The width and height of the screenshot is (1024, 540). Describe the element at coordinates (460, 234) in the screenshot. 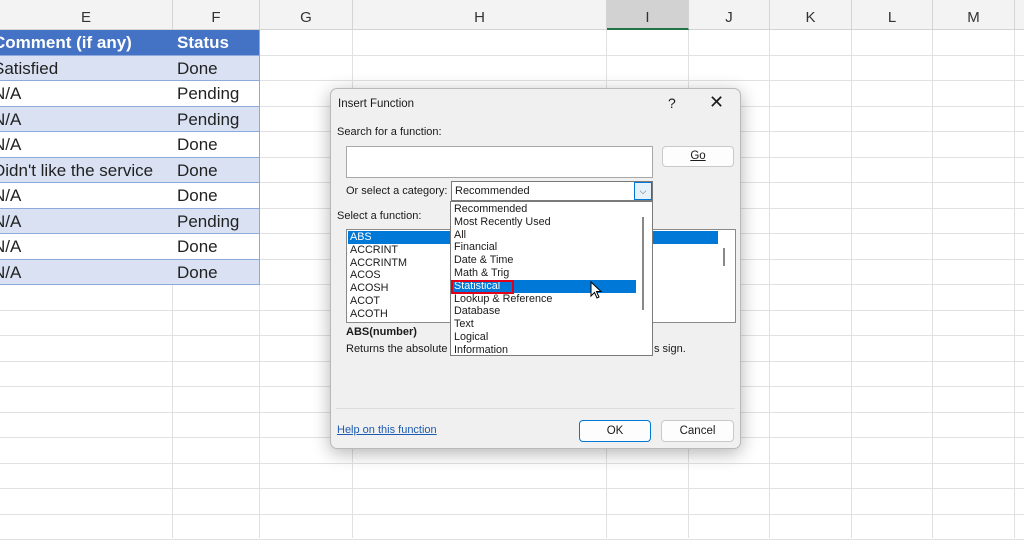

I see `category-option-label: All` at that location.